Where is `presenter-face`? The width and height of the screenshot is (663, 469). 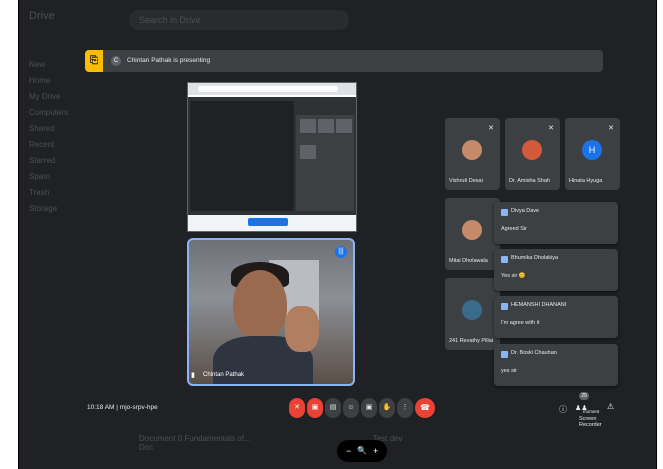 presenter-face is located at coordinates (260, 305).